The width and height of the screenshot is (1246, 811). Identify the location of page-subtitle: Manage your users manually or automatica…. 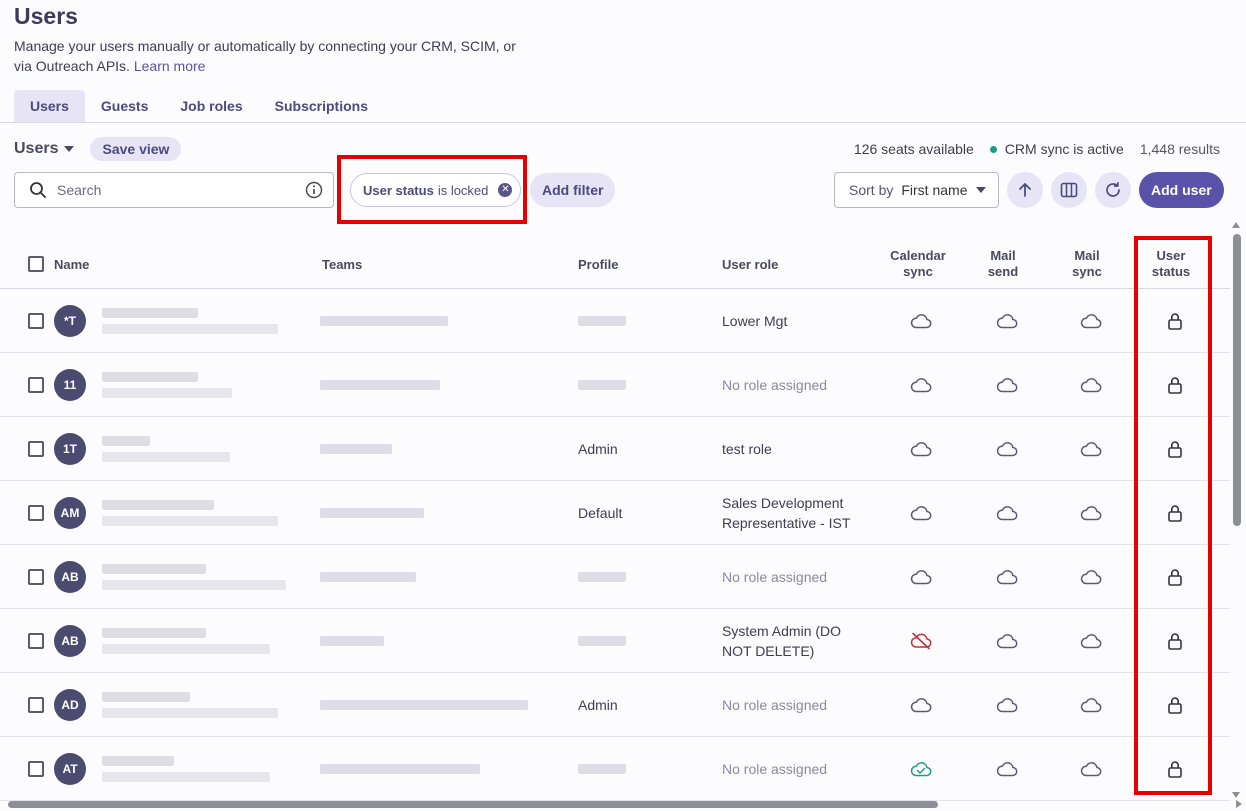
(274, 56).